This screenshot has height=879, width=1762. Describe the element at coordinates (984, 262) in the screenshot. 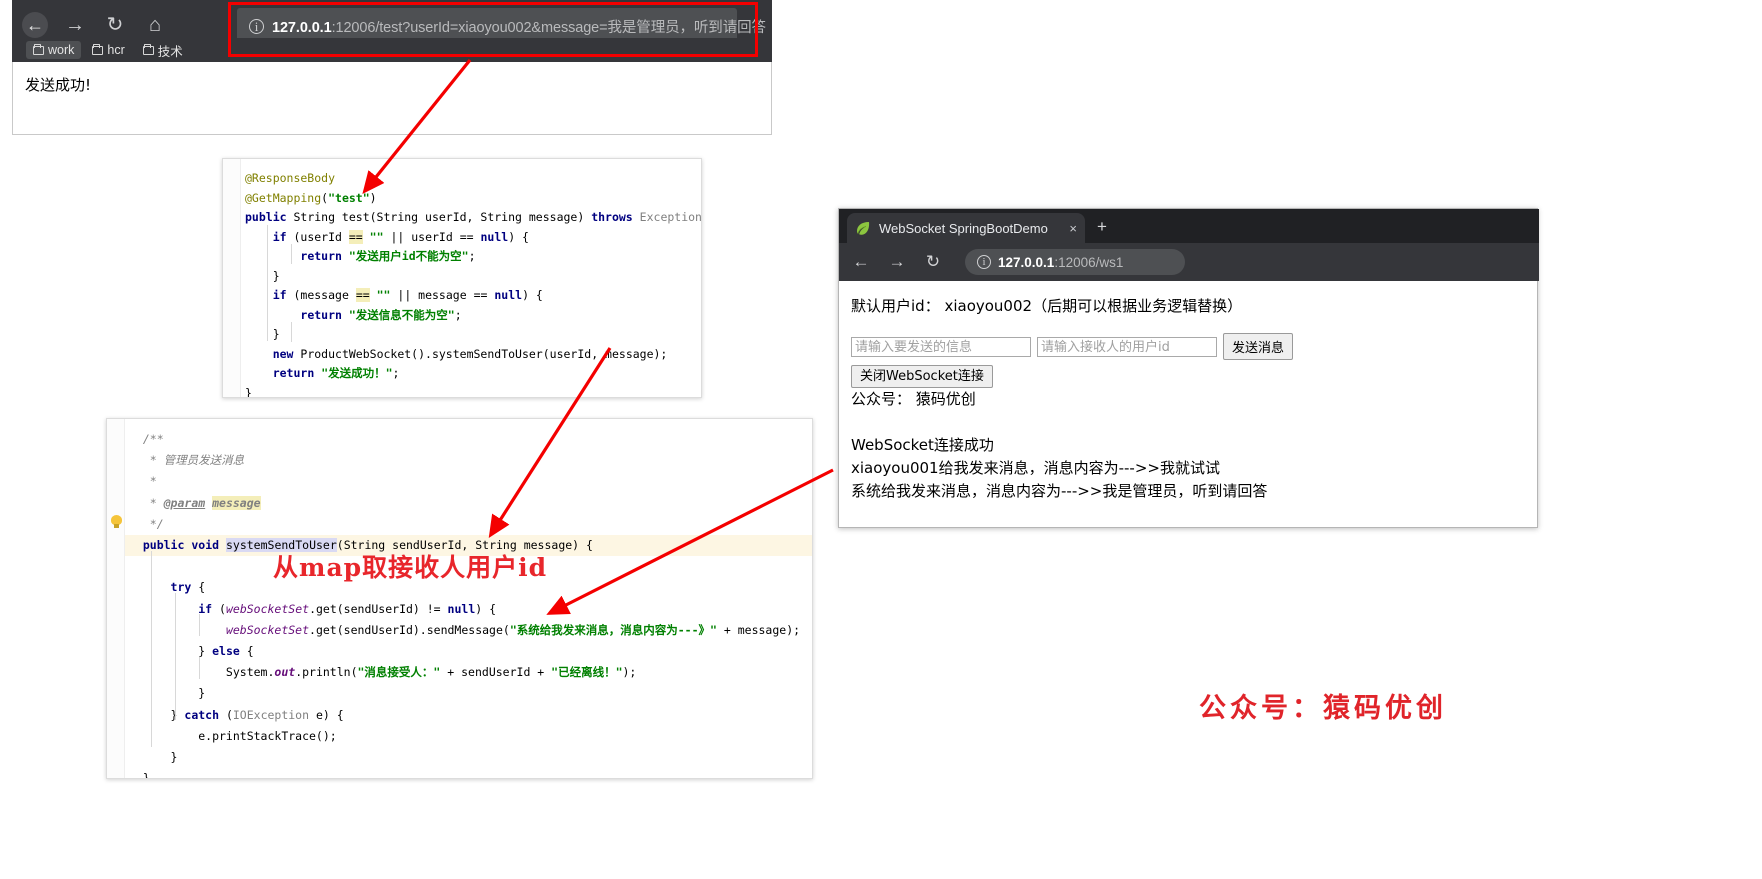

I see `site-info-icon: i` at that location.